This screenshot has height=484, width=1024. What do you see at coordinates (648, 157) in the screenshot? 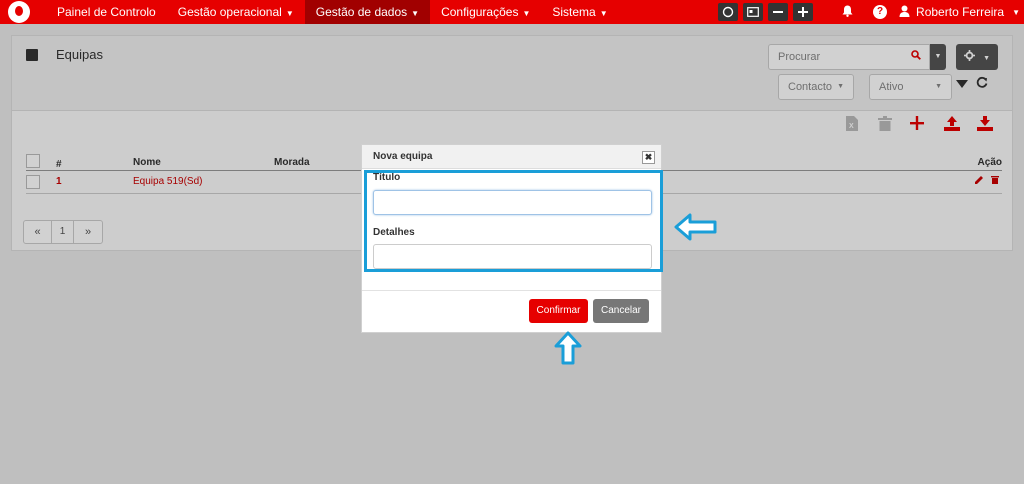
I see `close-icon: ✖` at bounding box center [648, 157].